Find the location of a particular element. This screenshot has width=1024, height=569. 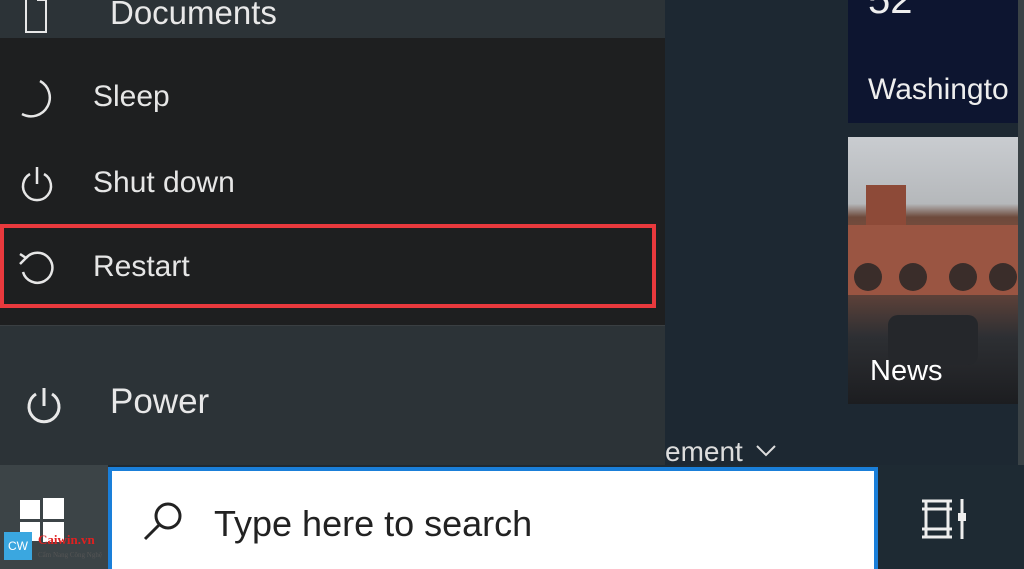

chevron-down-icon is located at coordinates (766, 451).